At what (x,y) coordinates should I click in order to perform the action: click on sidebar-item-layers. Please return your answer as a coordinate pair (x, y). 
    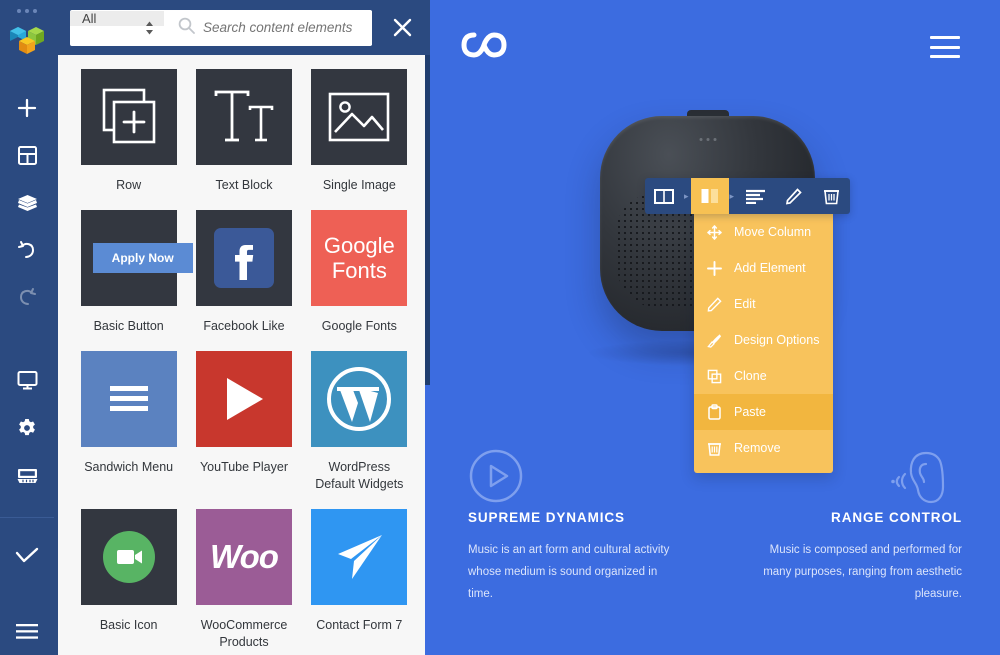
    Looking at the image, I should click on (27, 202).